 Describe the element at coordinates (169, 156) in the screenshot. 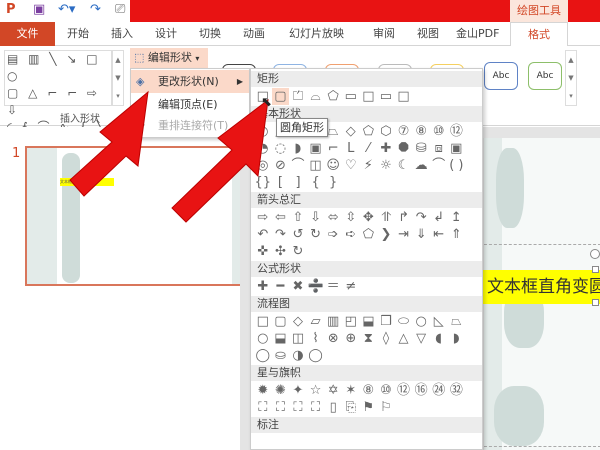

I see `annotation-arrows` at that location.